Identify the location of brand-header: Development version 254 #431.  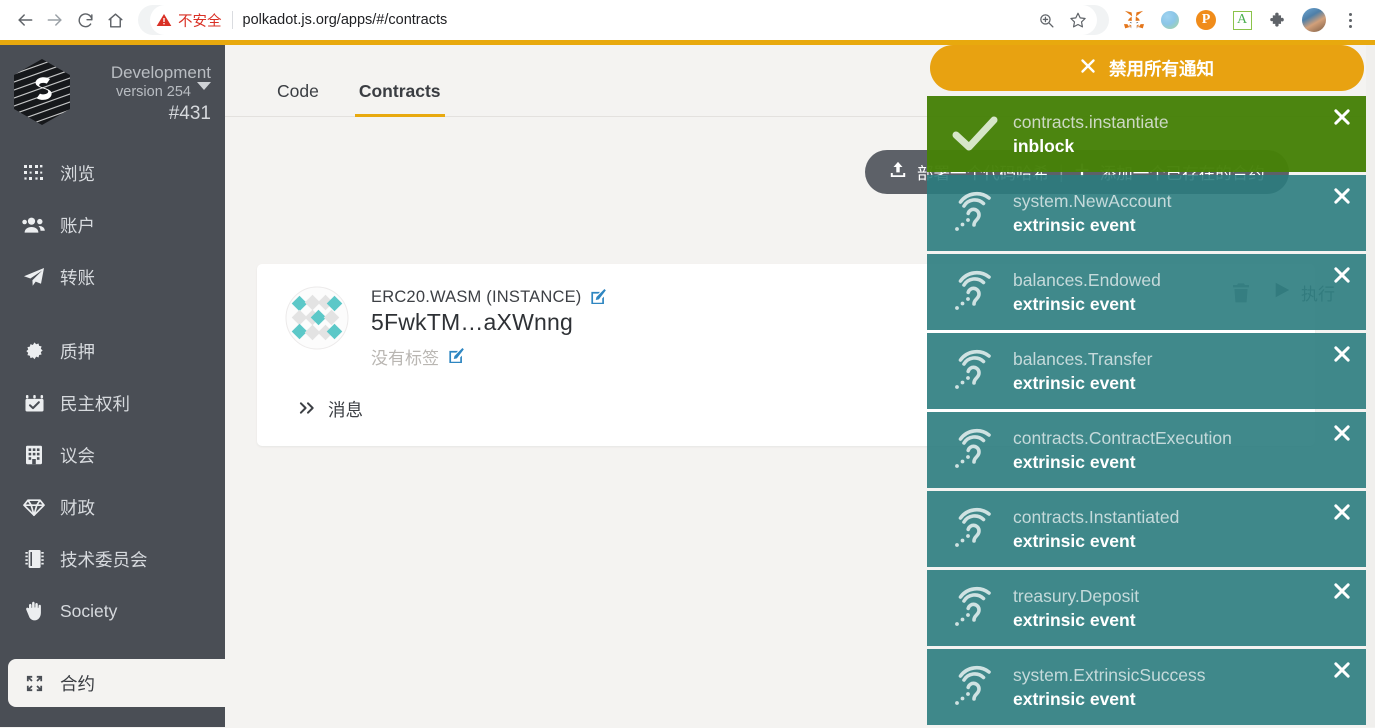
(112, 91).